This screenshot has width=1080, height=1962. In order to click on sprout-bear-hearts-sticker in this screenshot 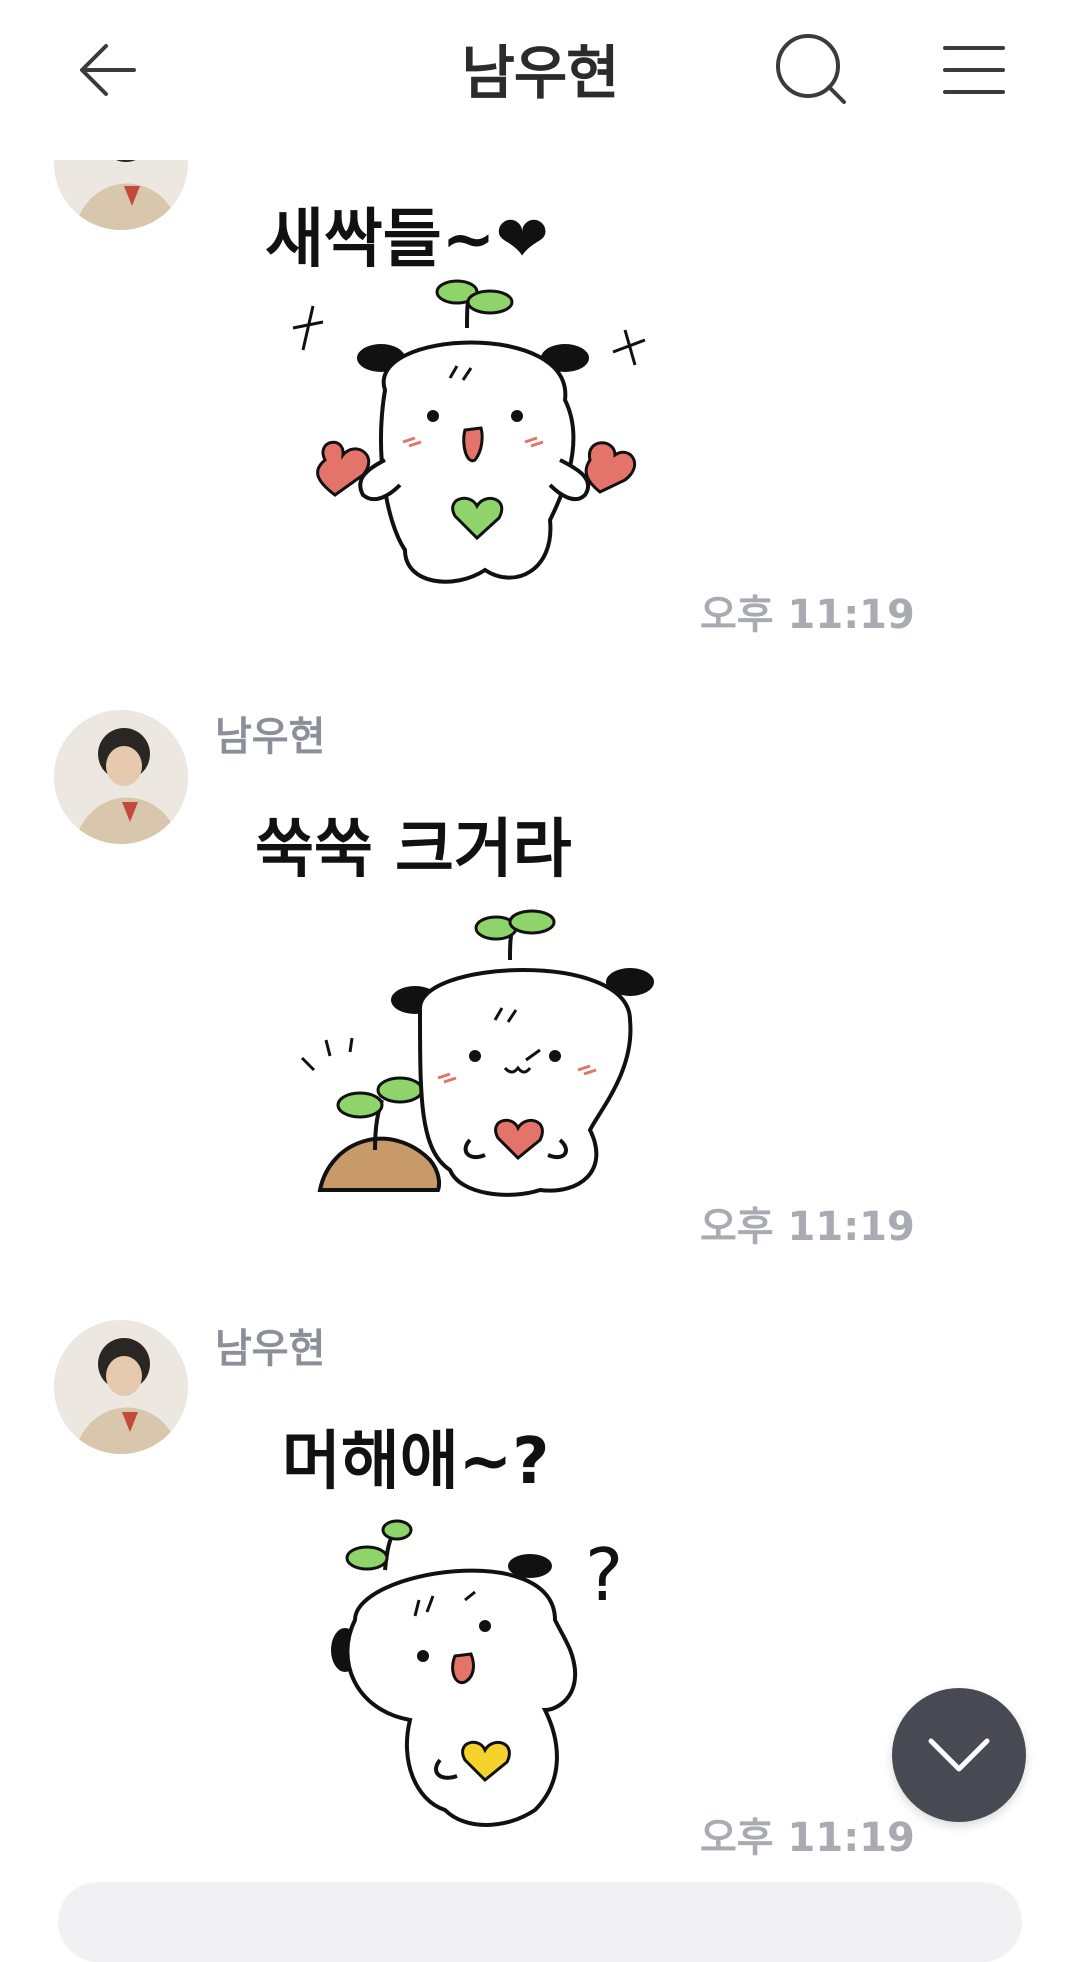, I will do `click(469, 431)`.